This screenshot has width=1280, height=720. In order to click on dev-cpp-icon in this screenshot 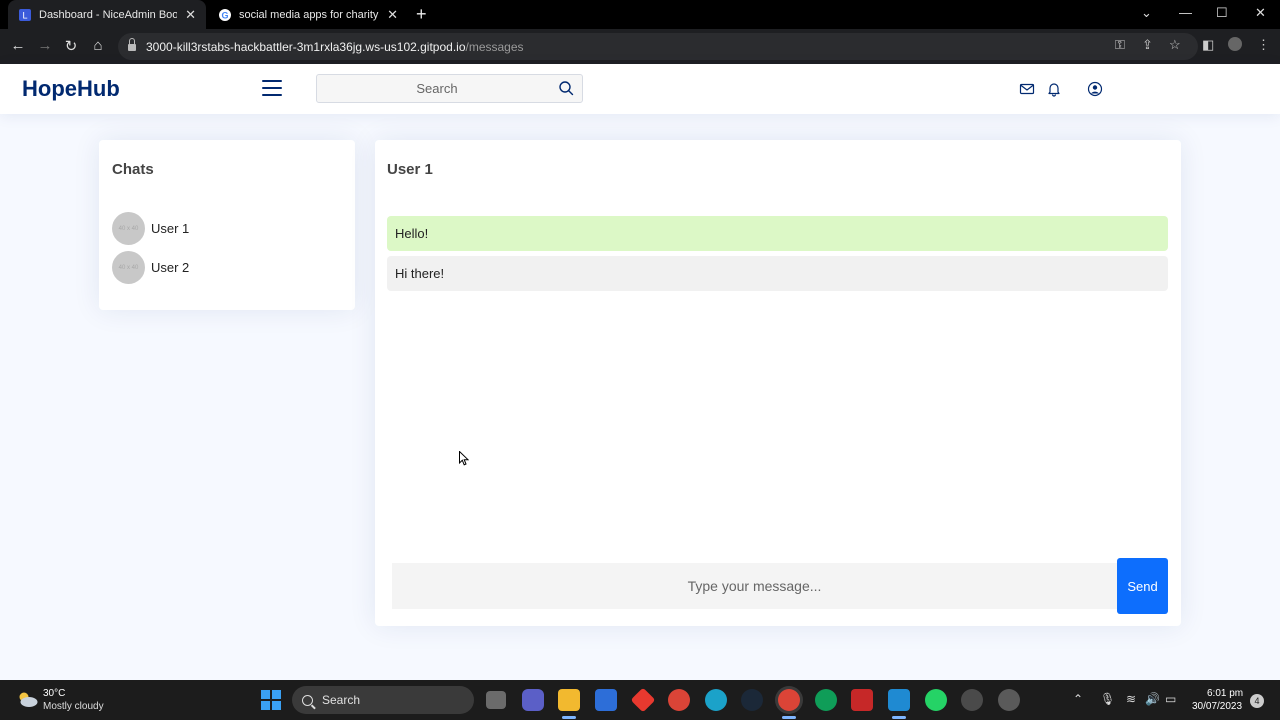, I will do `click(862, 700)`.